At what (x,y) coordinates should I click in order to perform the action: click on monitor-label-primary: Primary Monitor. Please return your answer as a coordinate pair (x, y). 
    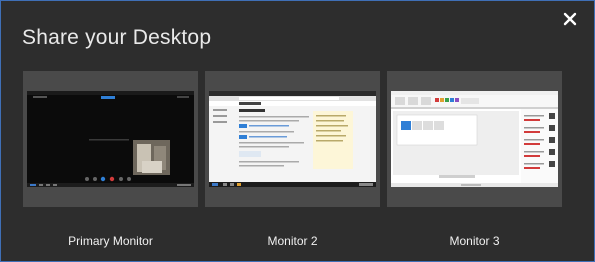
    Looking at the image, I should click on (110, 241).